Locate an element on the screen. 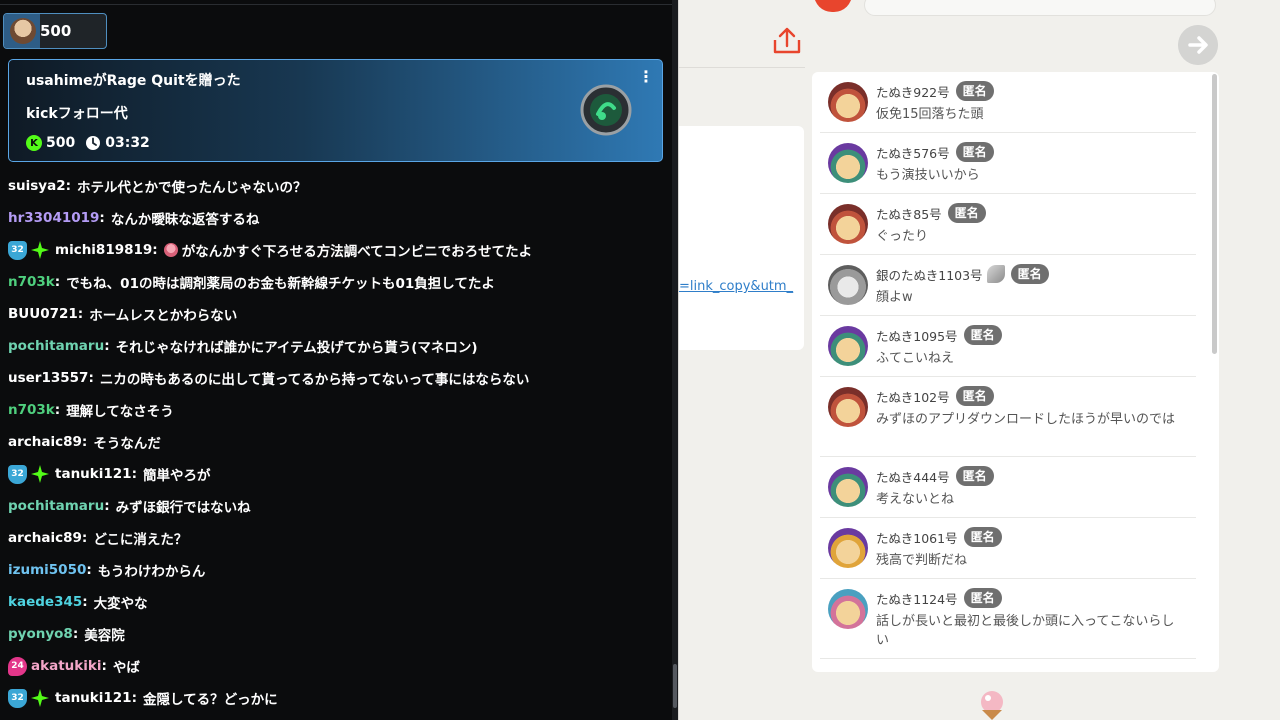  record-button is located at coordinates (833, 6).